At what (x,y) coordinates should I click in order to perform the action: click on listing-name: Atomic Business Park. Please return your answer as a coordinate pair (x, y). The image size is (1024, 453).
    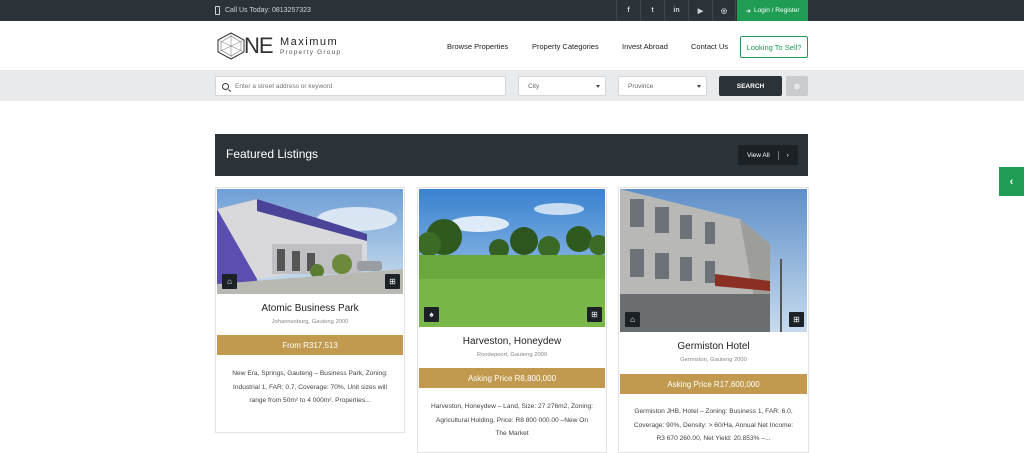
    Looking at the image, I should click on (310, 308).